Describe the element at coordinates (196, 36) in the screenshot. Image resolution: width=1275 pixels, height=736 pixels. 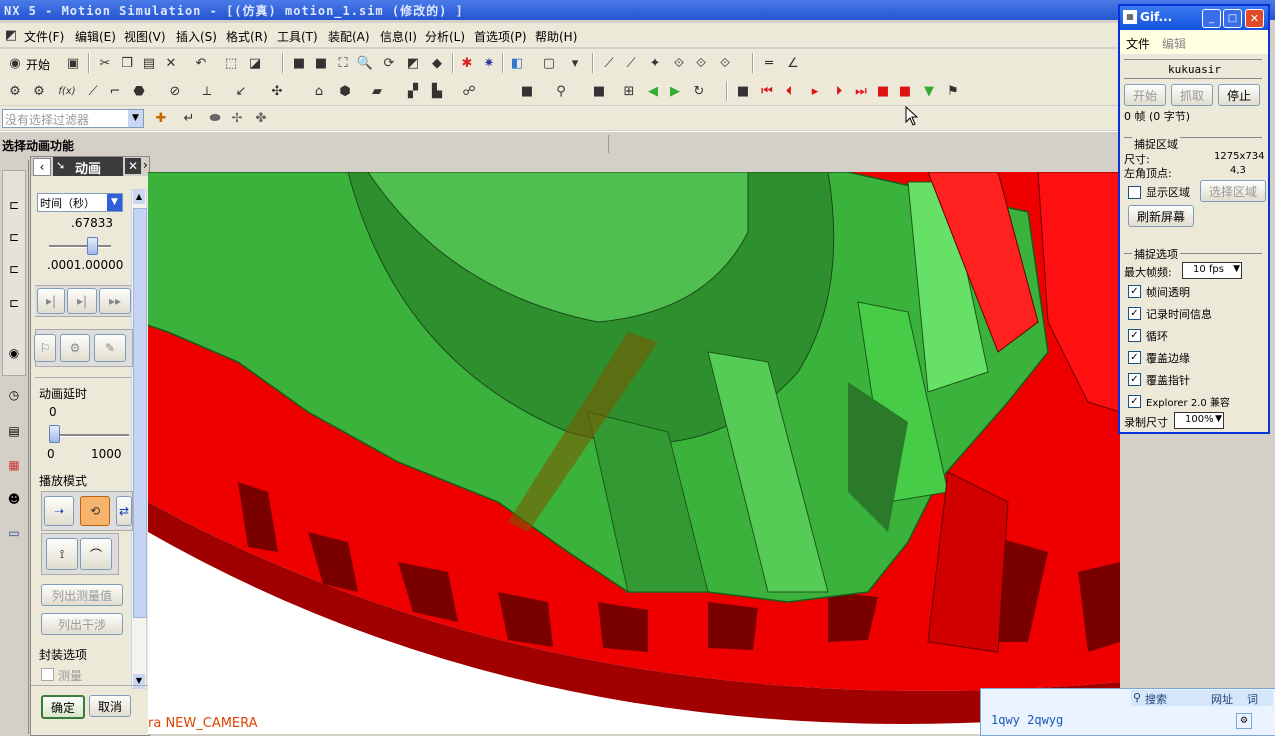
I see `menu-insert: 插入(S)` at that location.